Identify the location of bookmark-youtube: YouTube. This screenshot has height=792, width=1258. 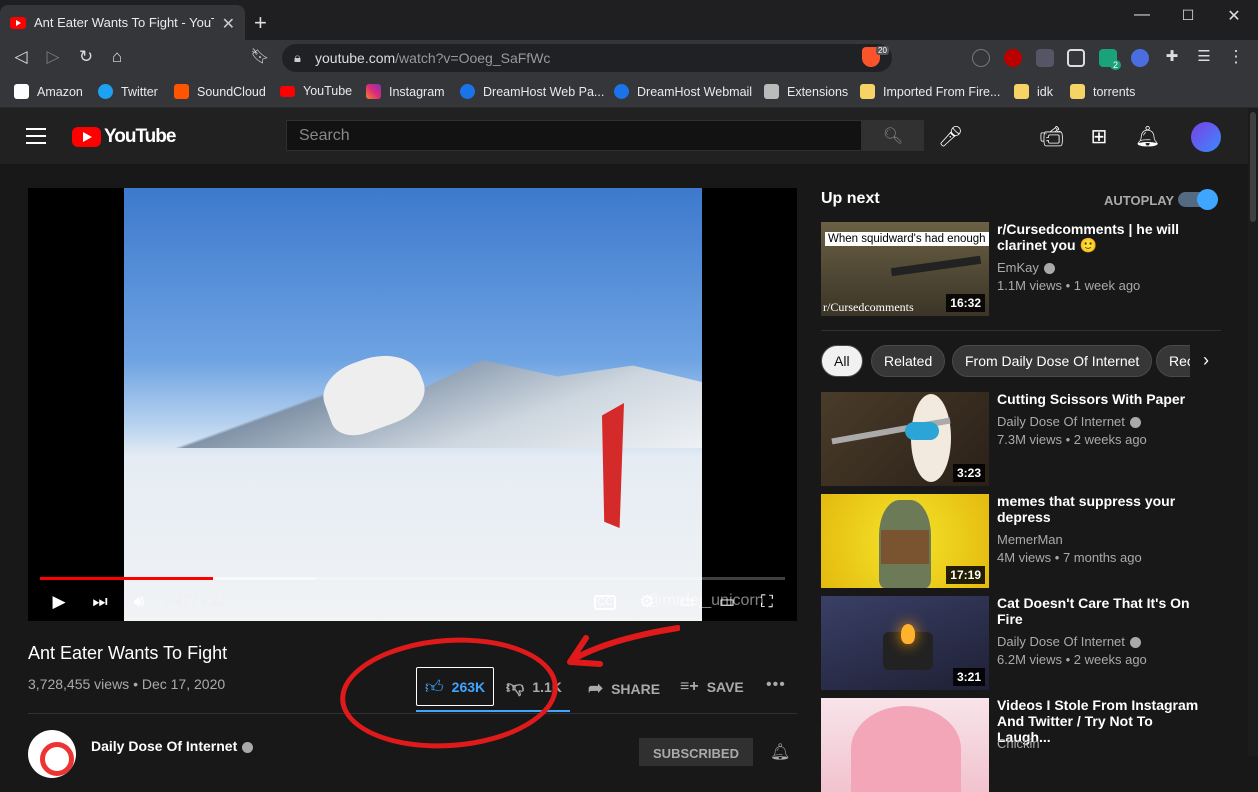
(316, 91).